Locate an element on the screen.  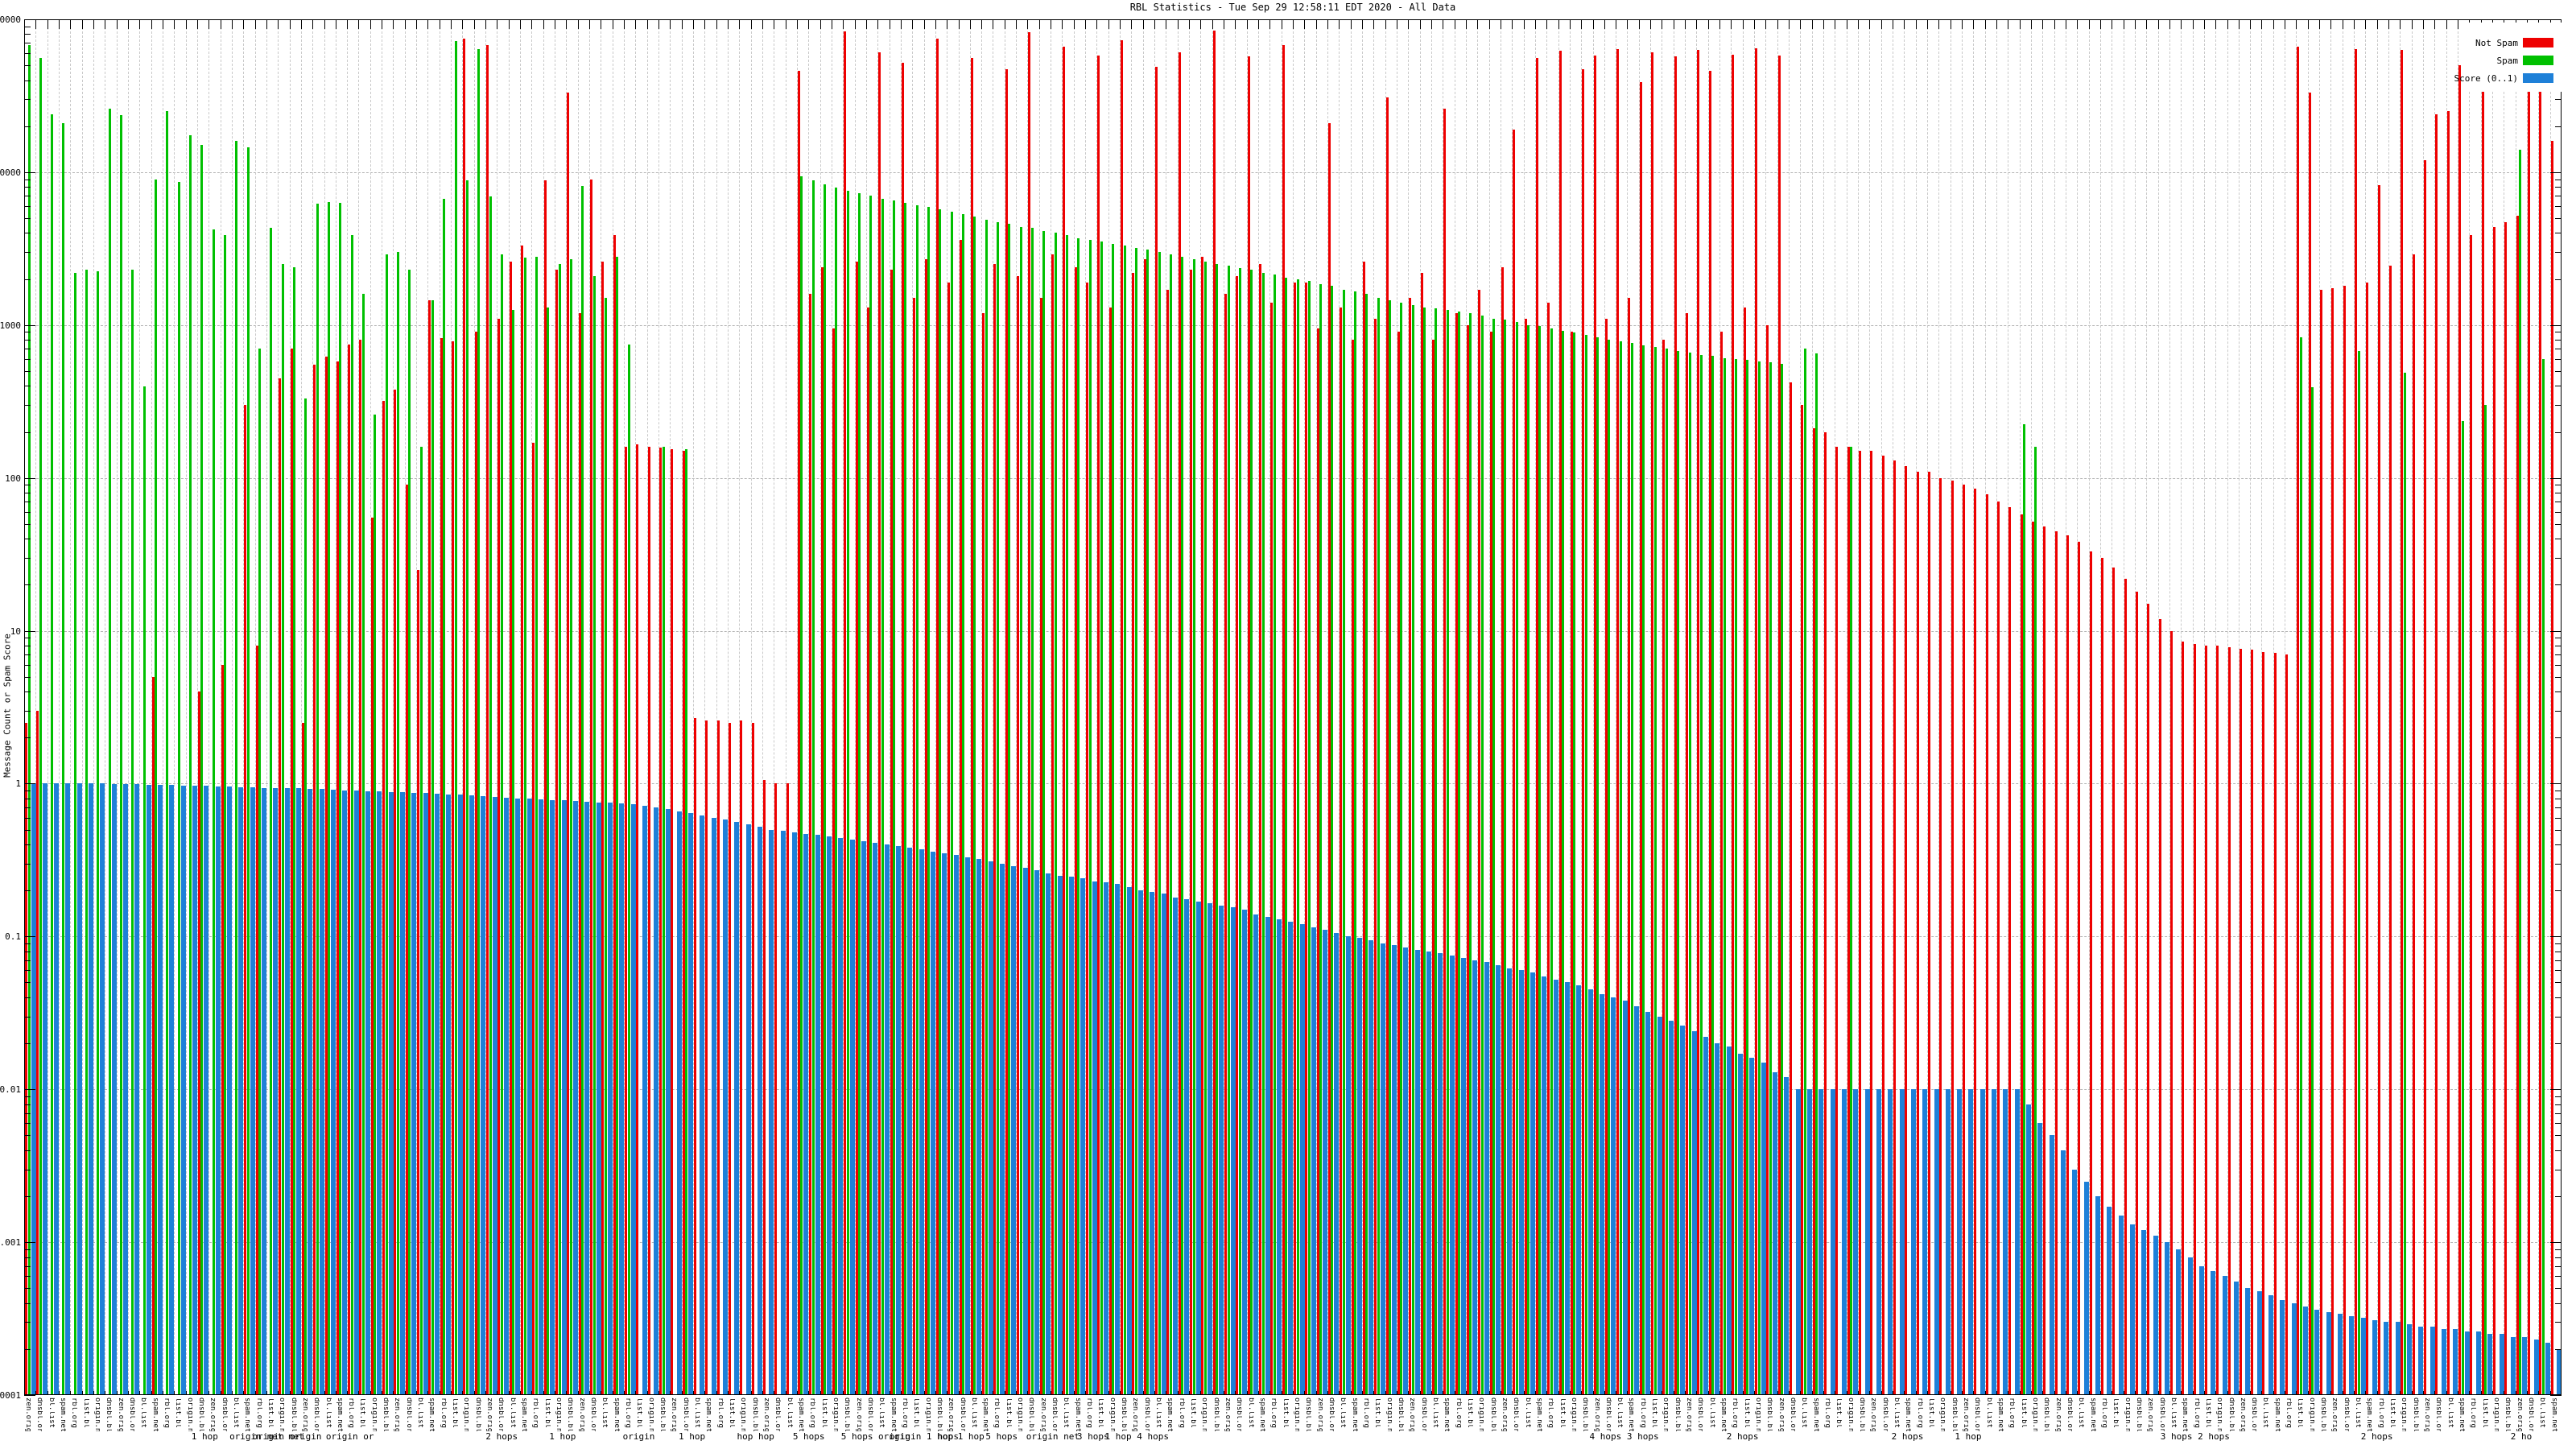
x-tick-label: zen.origin 1 hop is located at coordinates (950, 1414).